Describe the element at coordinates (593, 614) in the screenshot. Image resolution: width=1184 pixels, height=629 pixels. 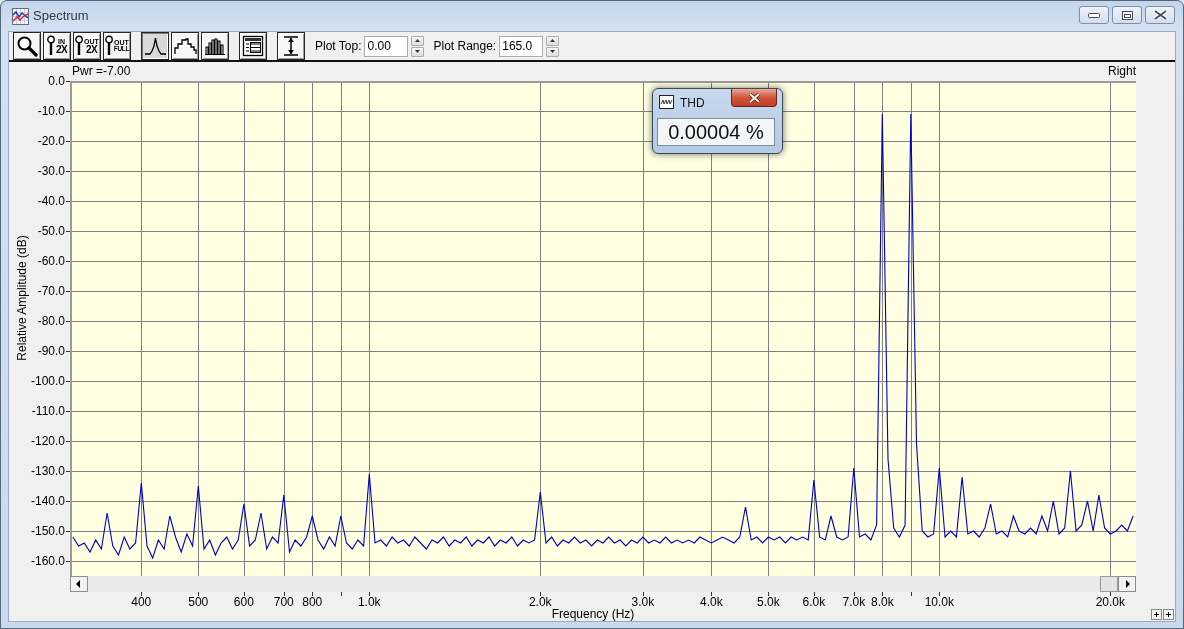
I see `x-axis-title: Frequency (Hz)` at that location.